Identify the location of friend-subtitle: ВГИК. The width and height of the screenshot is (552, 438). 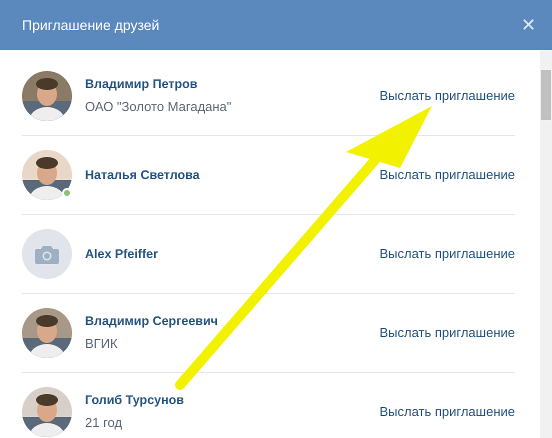
(101, 344).